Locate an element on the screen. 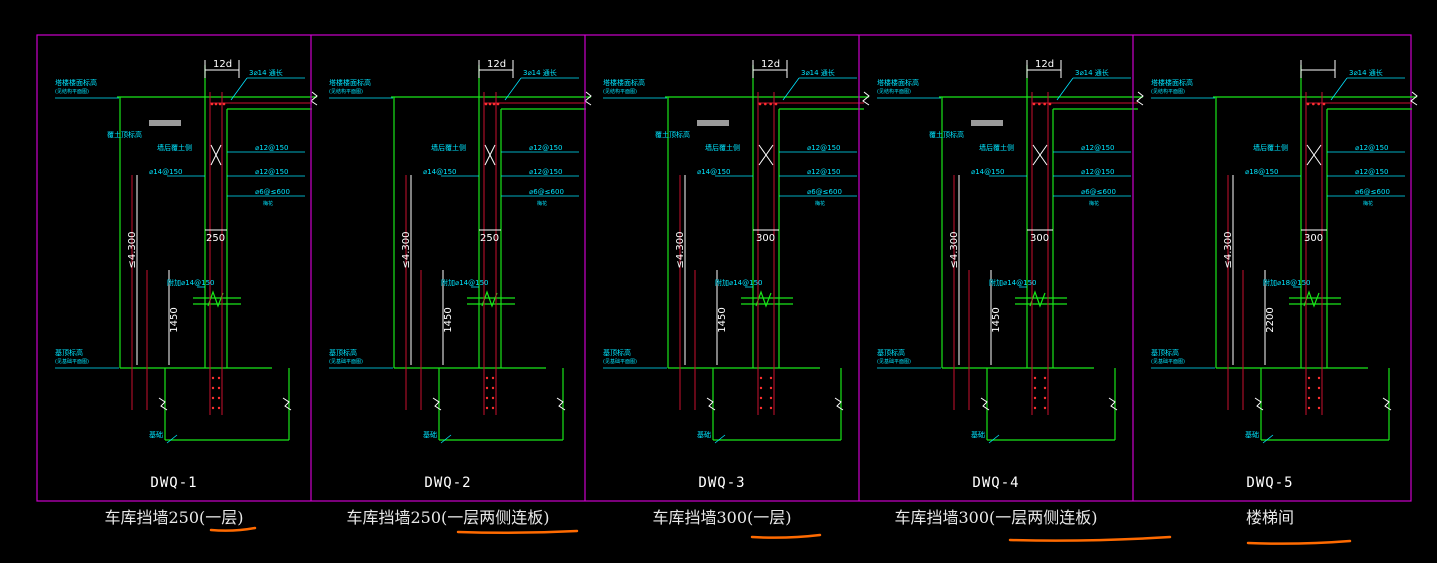 This screenshot has width=1437, height=563. foundation-label: 基础 is located at coordinates (156, 434).